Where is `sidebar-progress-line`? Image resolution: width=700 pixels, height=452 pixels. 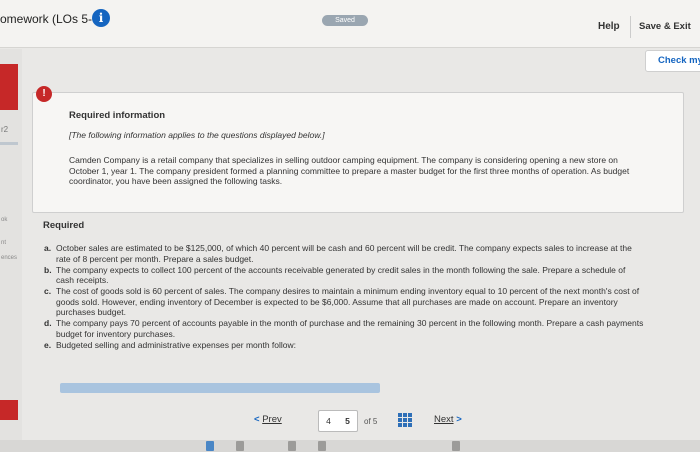
sidebar-progress-line is located at coordinates (9, 143).